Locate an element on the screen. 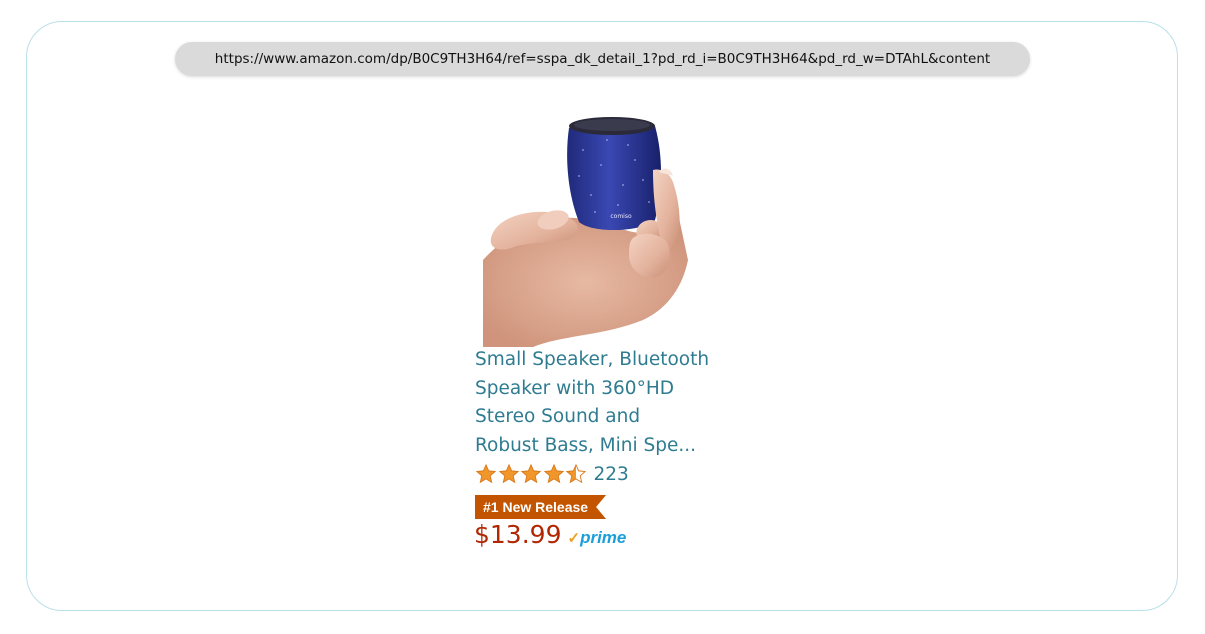 The width and height of the screenshot is (1205, 634). title-line: Speaker with 360°HD is located at coordinates (574, 388).